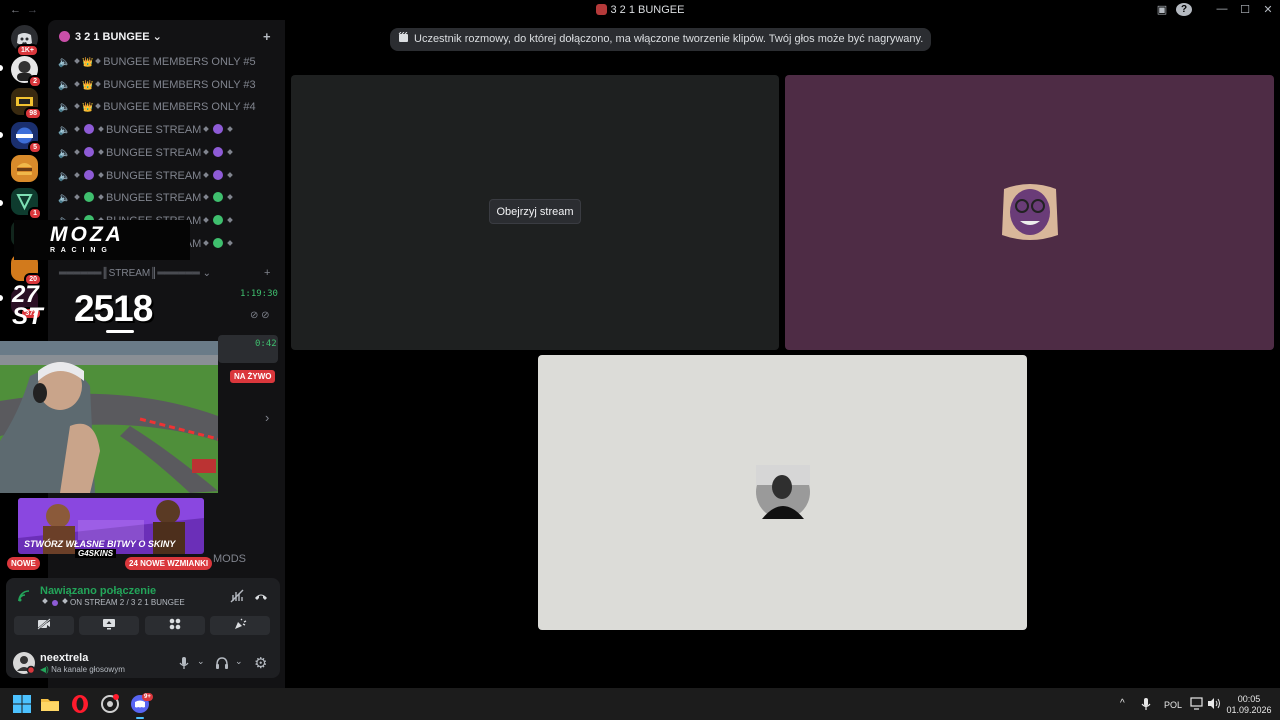 This screenshot has width=1280, height=720. I want to click on watch-stream-button: Obejrzyj stream, so click(535, 211).